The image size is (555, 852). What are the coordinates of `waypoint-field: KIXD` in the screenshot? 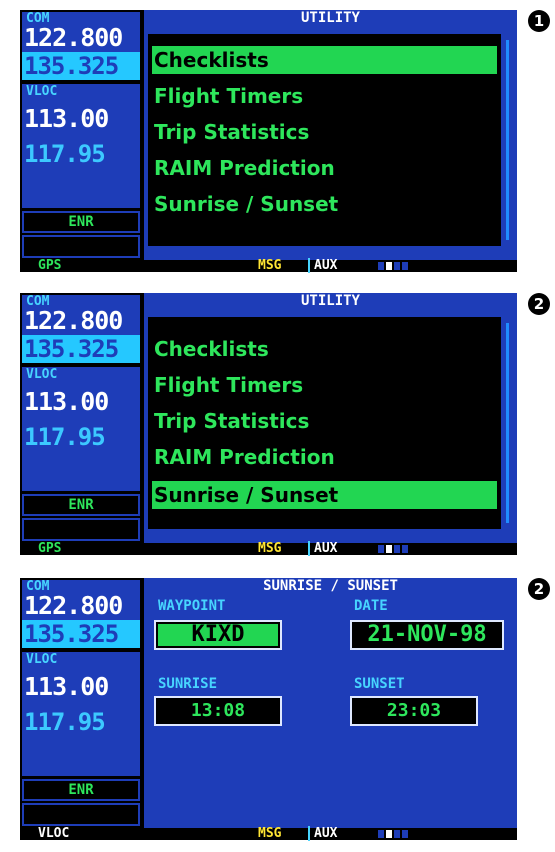 It's located at (218, 635).